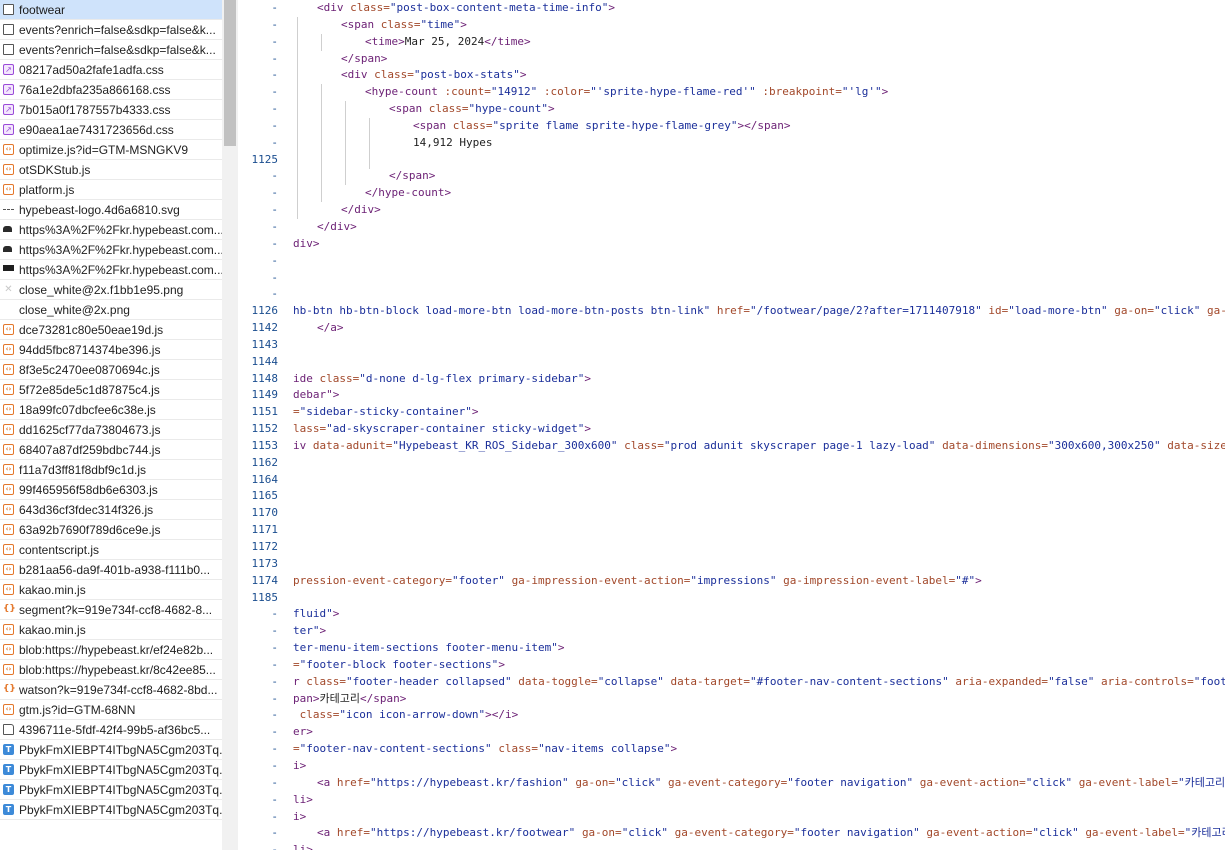  Describe the element at coordinates (90, 530) in the screenshot. I see `file-name: 63a92b7690f789d6ce9e.js` at that location.